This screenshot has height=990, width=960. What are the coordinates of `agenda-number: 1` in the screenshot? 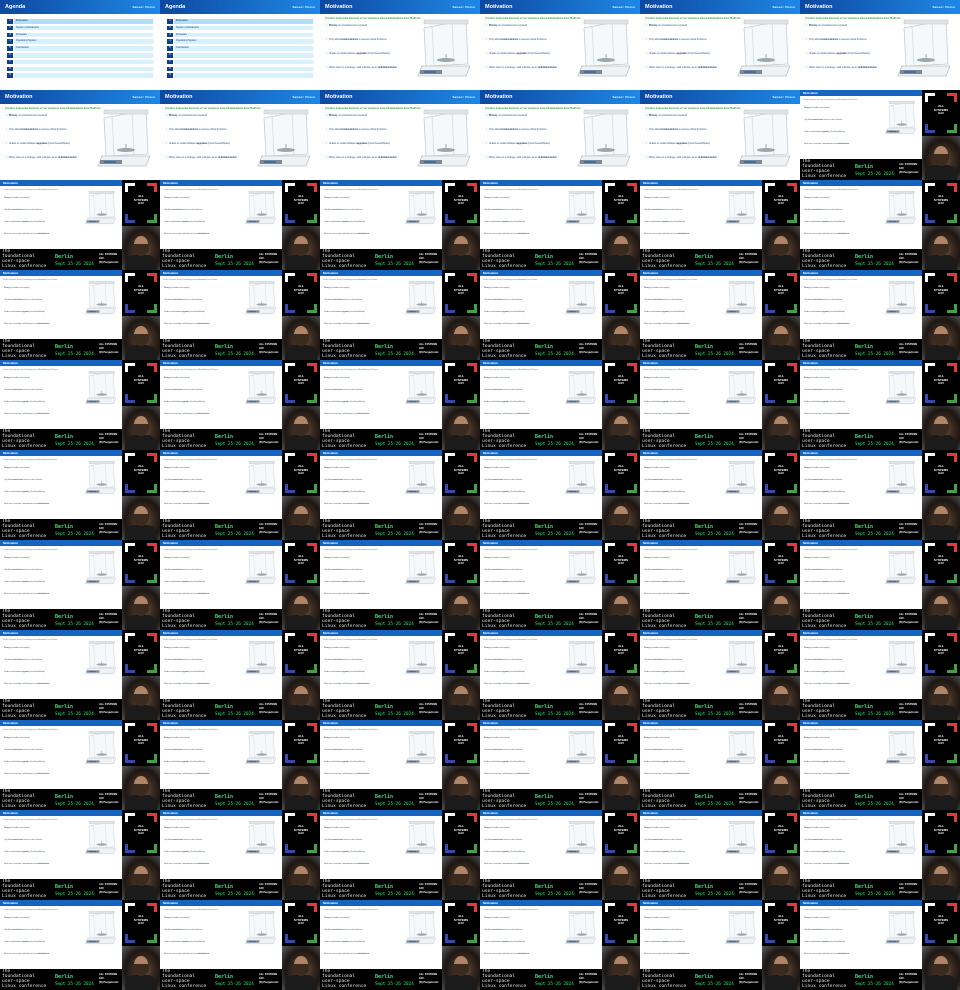 It's located at (10, 21).